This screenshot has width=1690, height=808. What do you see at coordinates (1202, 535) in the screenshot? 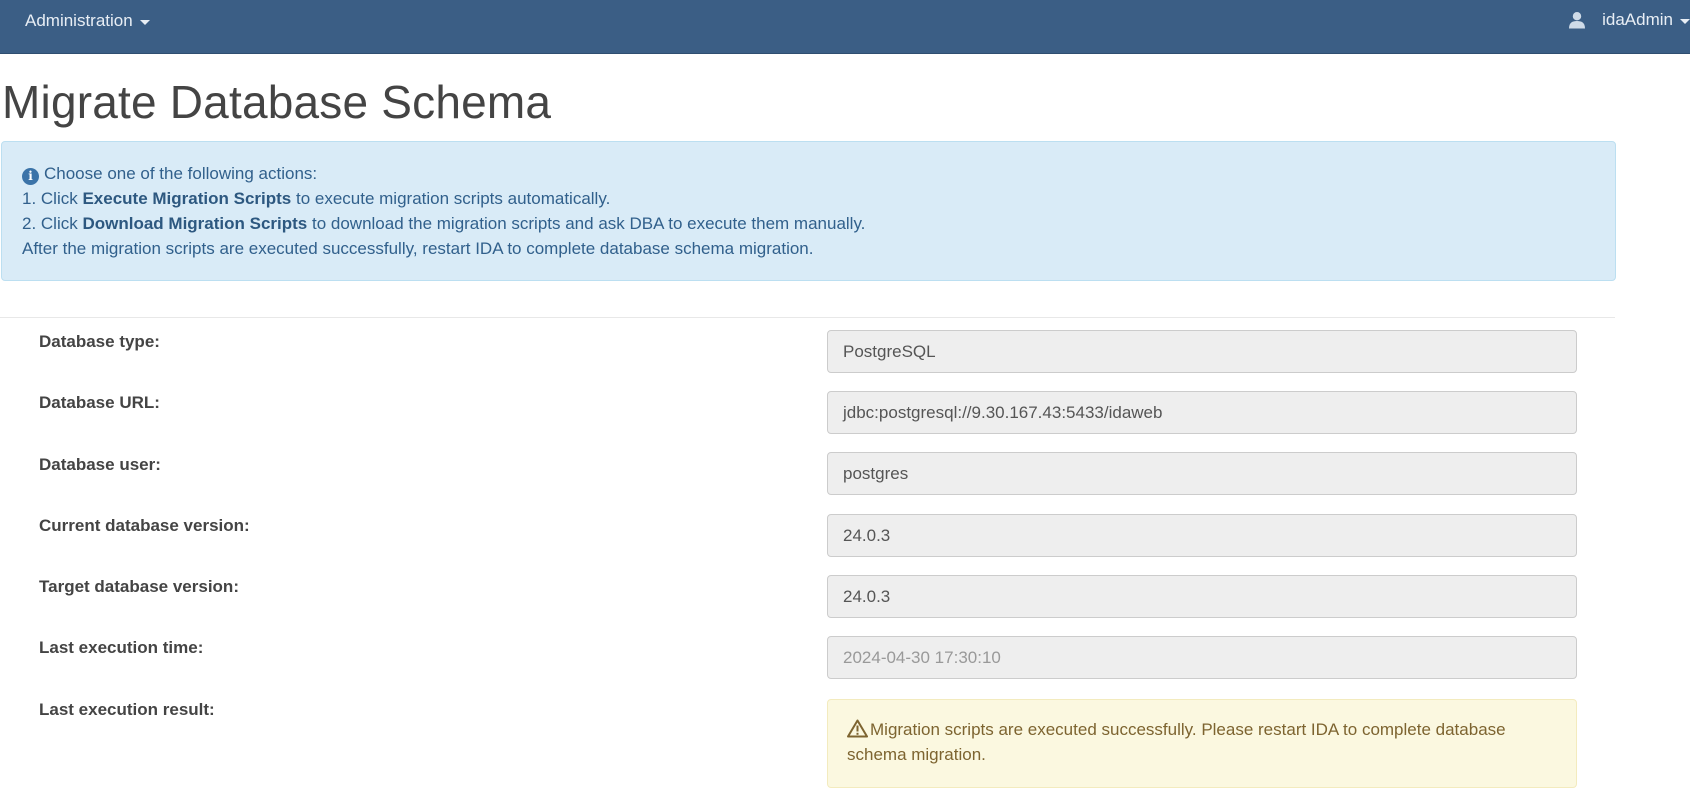
I see `current-database-version-field: 24.0.3` at bounding box center [1202, 535].